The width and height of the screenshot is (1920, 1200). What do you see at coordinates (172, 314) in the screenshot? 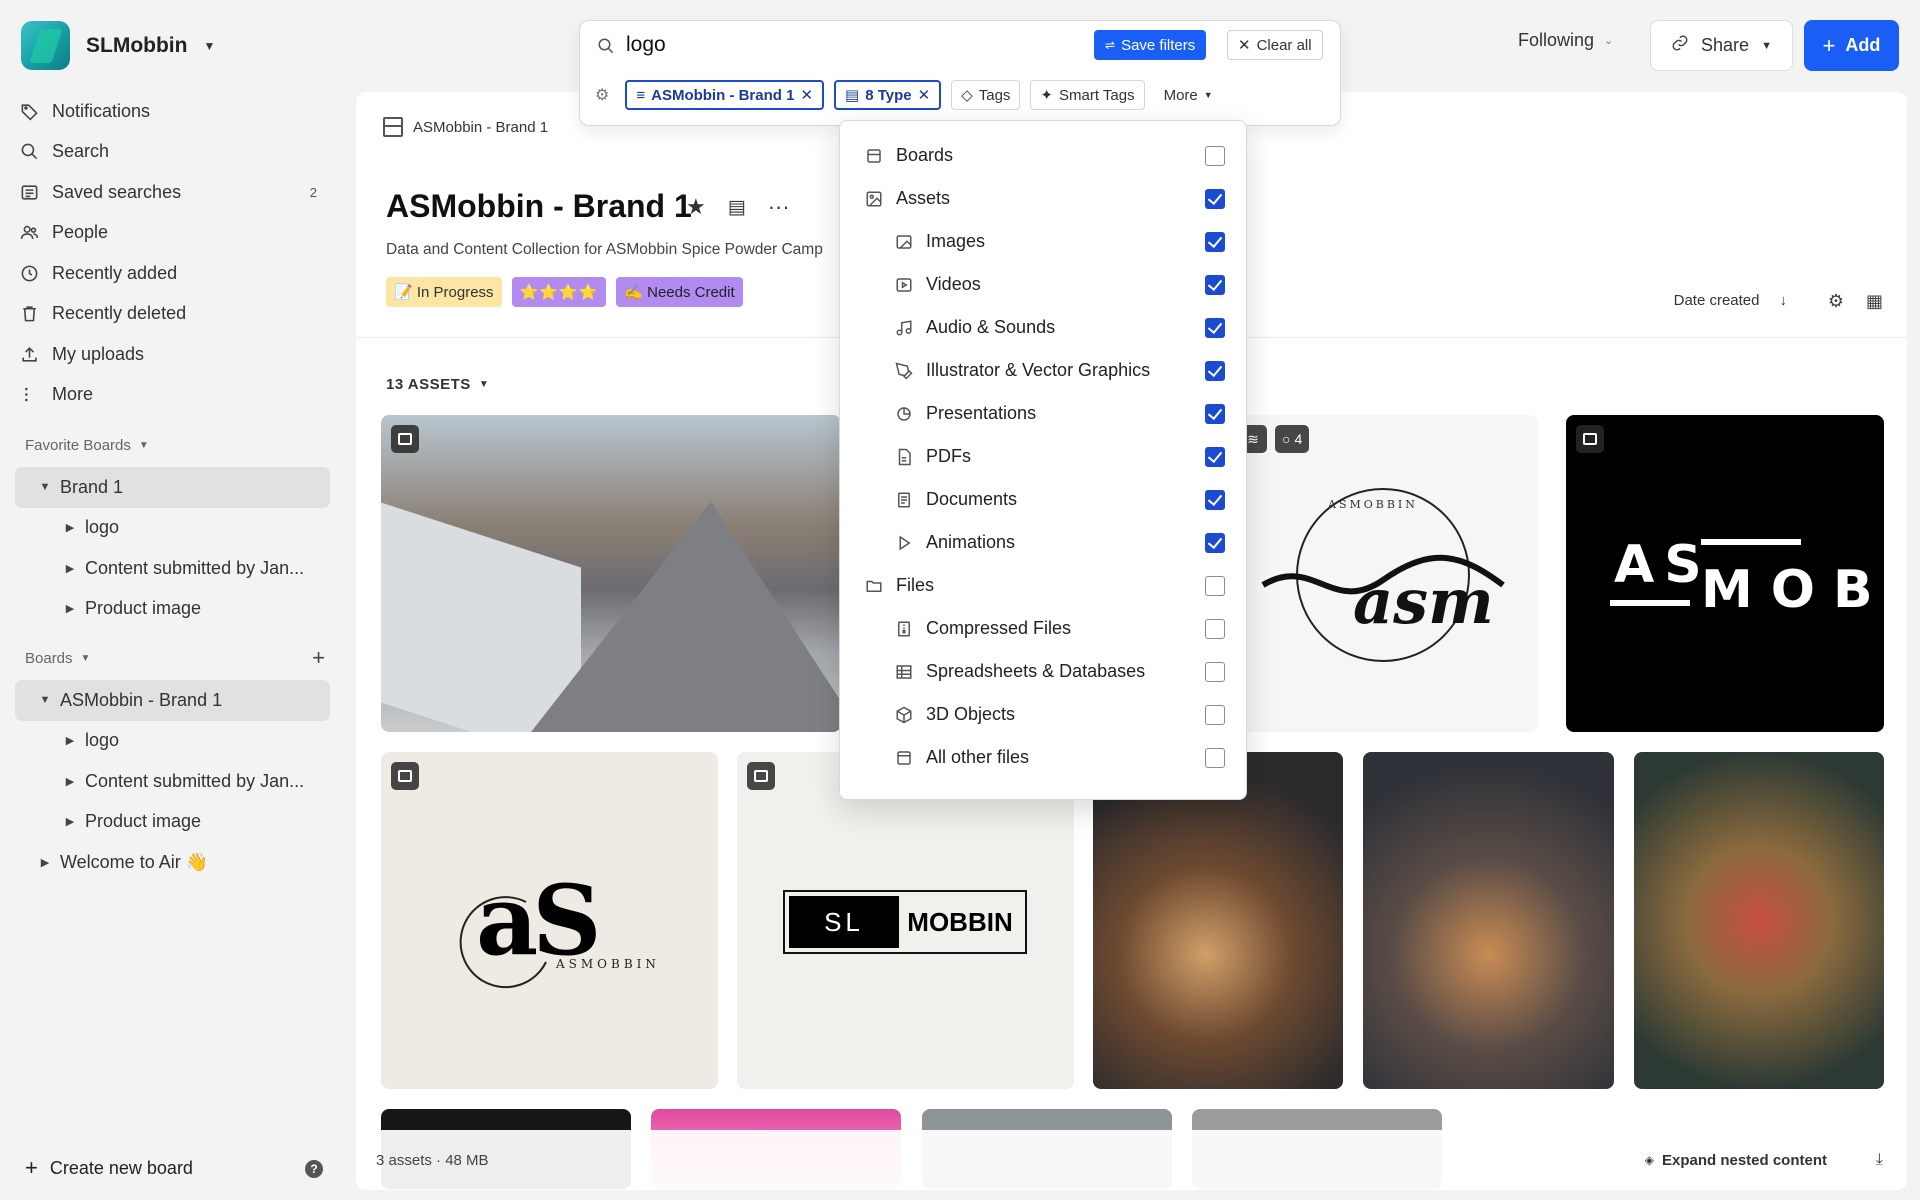
I see `nav-recently-deleted: Recently deleted` at bounding box center [172, 314].